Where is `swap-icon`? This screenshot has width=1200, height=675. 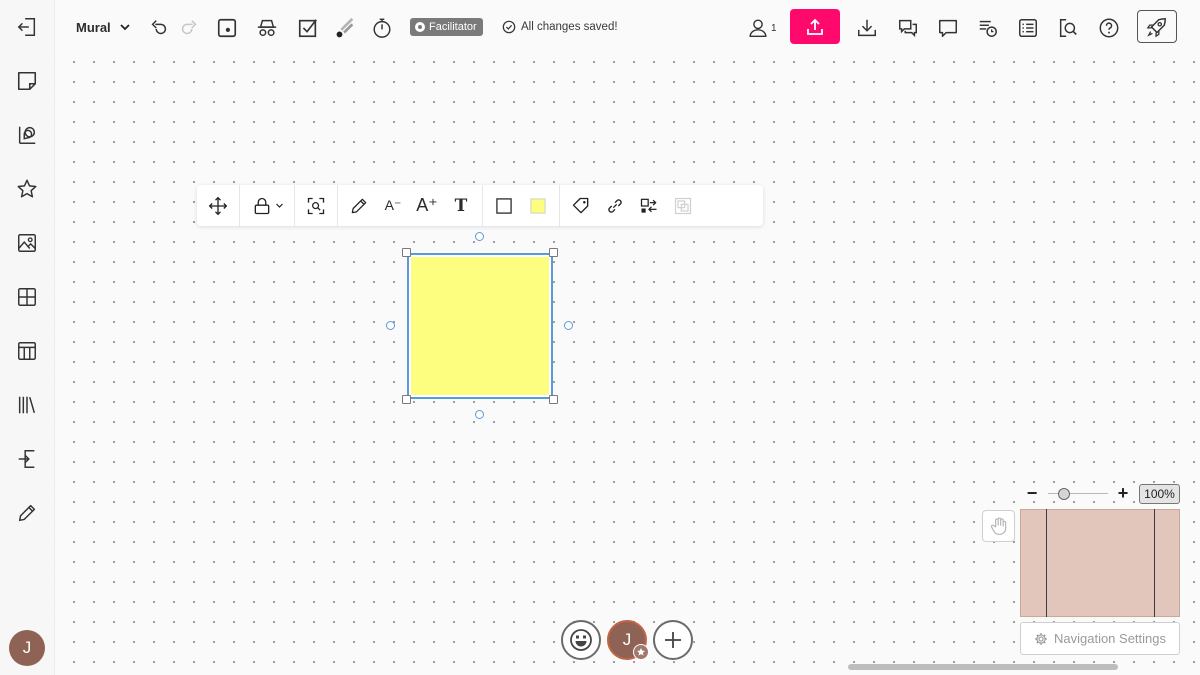 swap-icon is located at coordinates (648, 205).